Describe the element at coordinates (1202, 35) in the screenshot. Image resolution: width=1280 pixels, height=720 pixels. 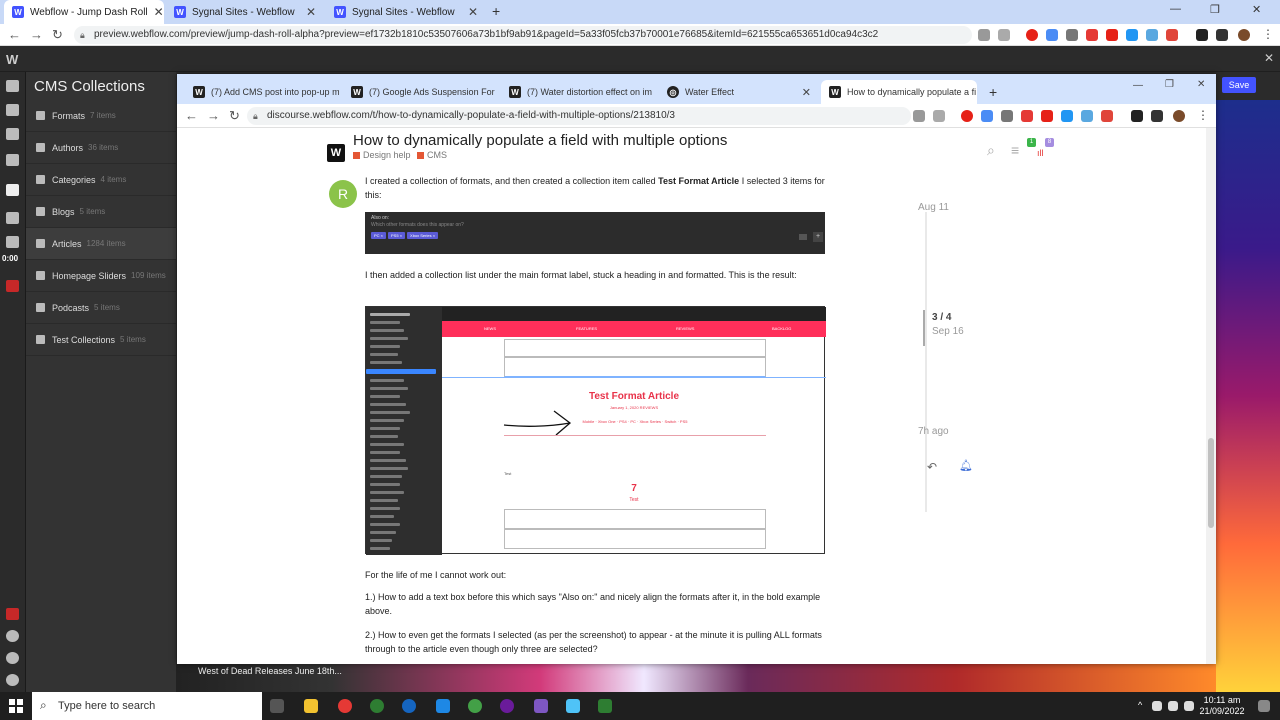
I see `puzzle-icon` at that location.